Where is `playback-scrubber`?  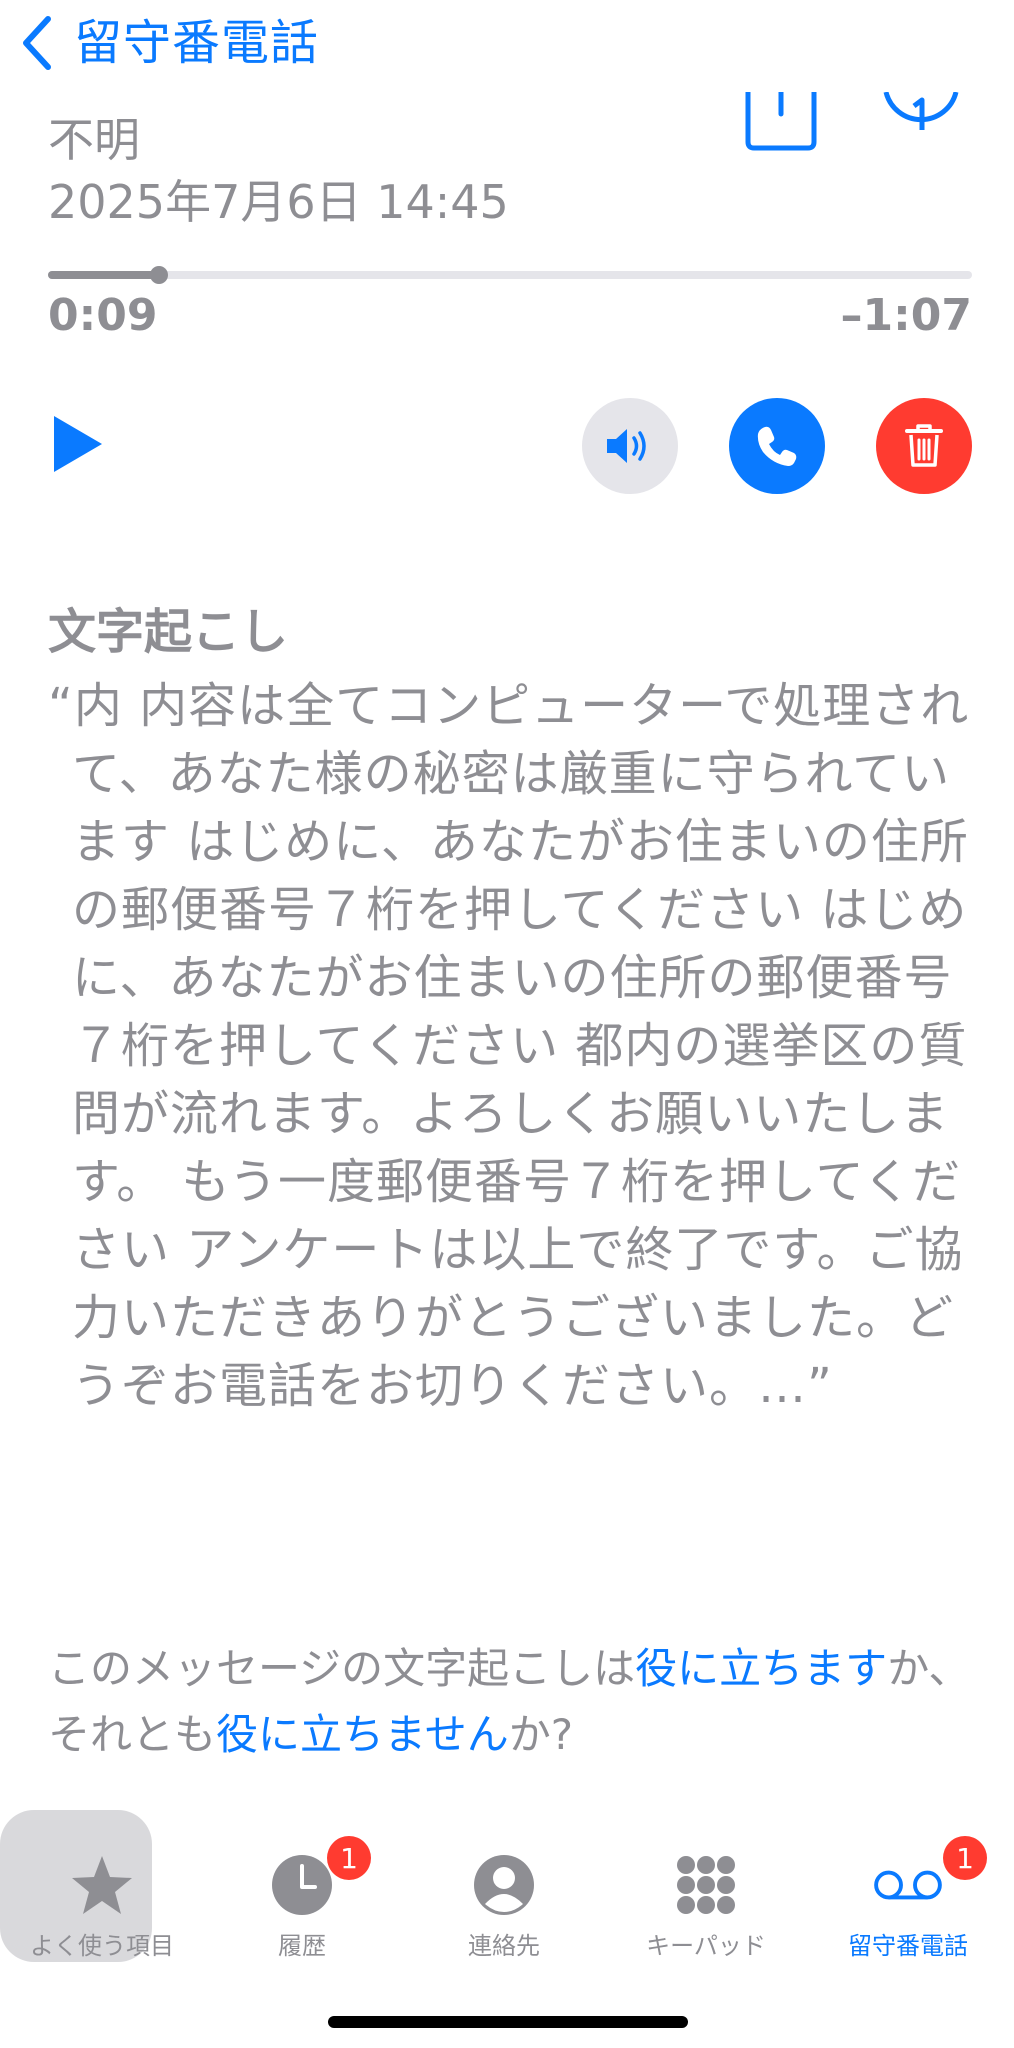 playback-scrubber is located at coordinates (510, 275).